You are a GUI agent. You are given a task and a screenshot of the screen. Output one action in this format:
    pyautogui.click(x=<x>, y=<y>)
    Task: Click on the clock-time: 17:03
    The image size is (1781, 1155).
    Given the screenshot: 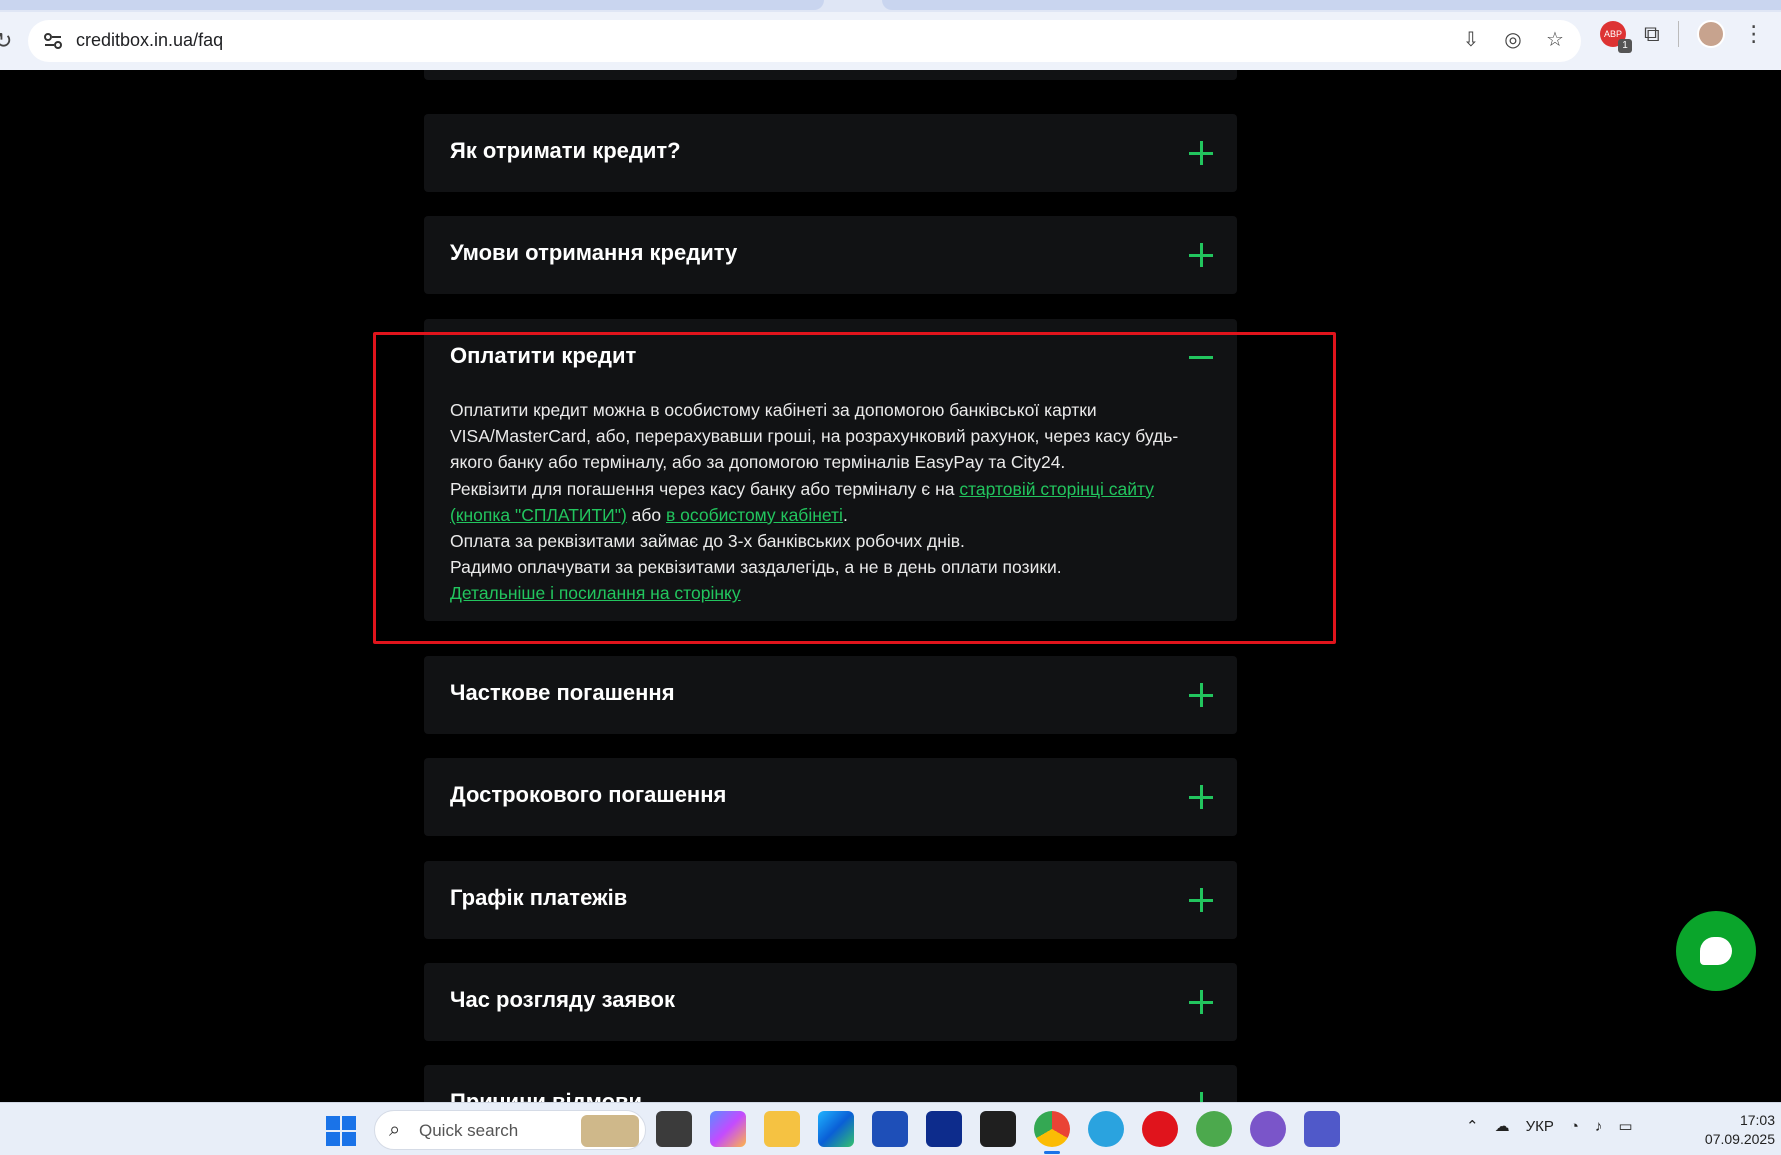 What is the action you would take?
    pyautogui.click(x=1757, y=1120)
    